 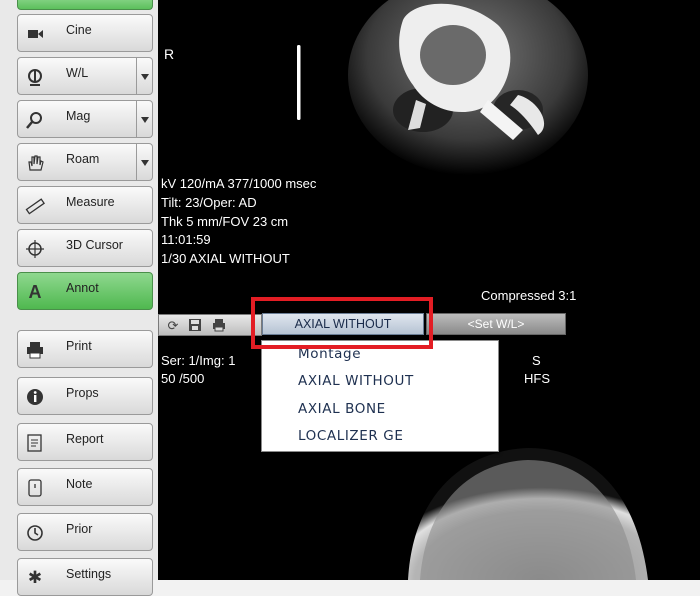 I want to click on roam-label: Roam, so click(x=83, y=159).